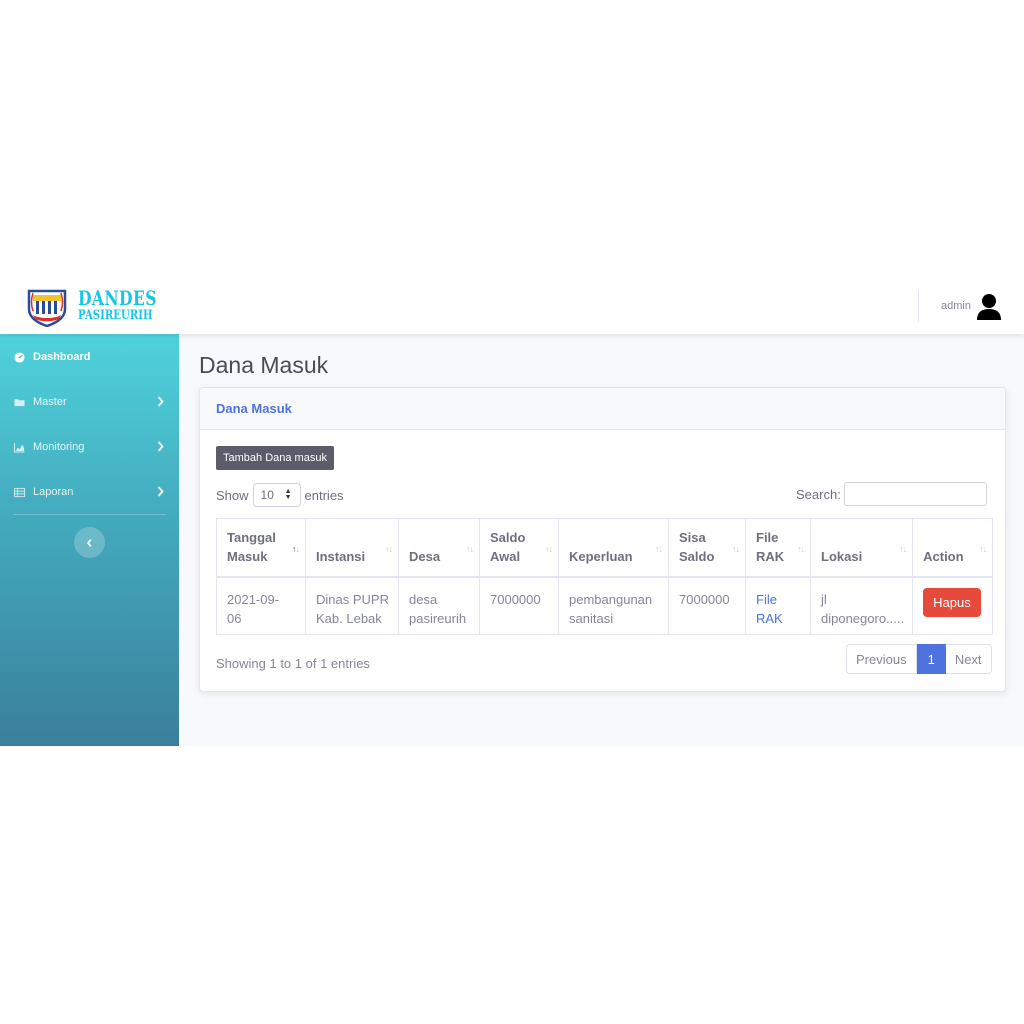 The width and height of the screenshot is (1024, 1024). I want to click on brand-name: DANDES PASIREURIH, so click(128, 305).